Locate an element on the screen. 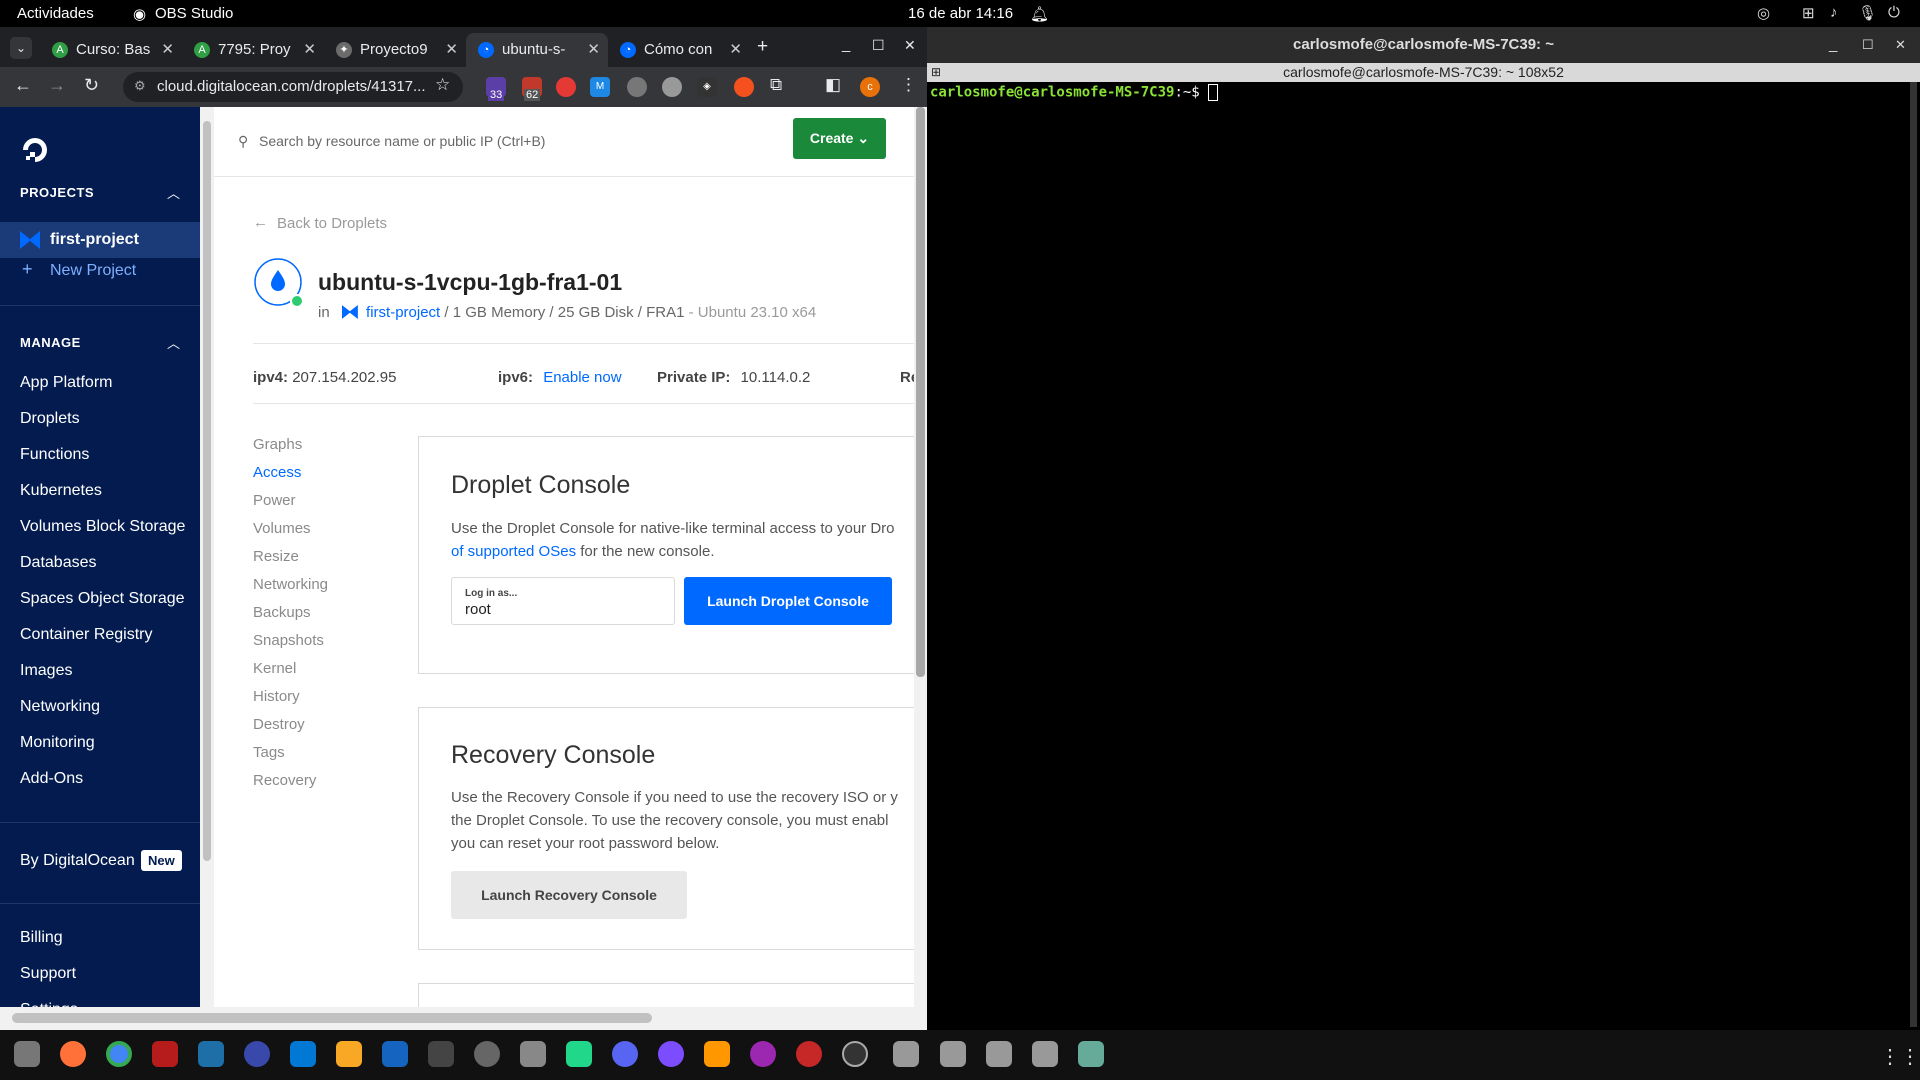 Image resolution: width=1920 pixels, height=1080 pixels. settings-gear-icon is located at coordinates (487, 1054).